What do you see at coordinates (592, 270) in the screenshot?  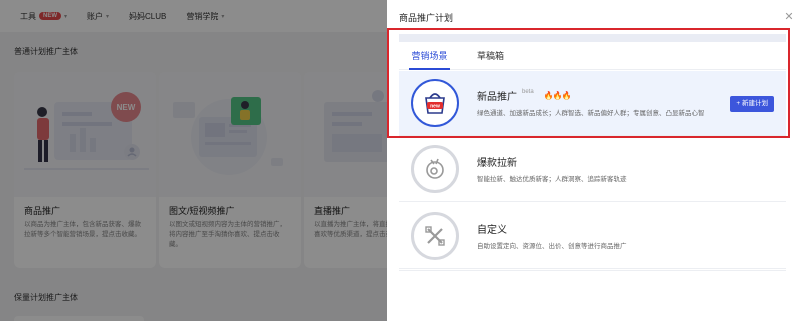 I see `divider` at bounding box center [592, 270].